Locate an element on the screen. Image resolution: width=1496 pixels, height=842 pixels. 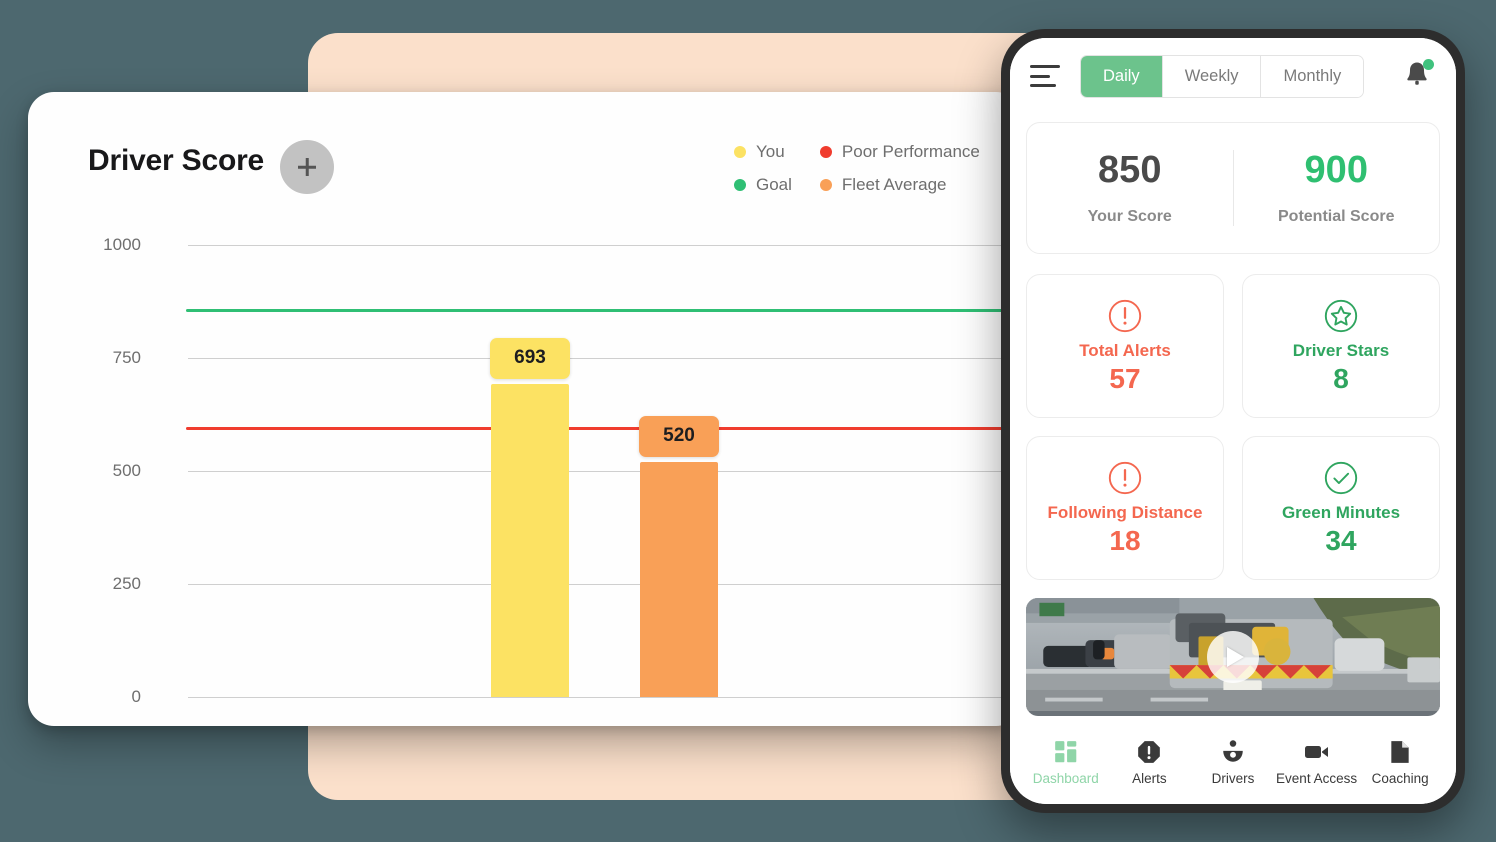
bar-you is located at coordinates (530, 540).